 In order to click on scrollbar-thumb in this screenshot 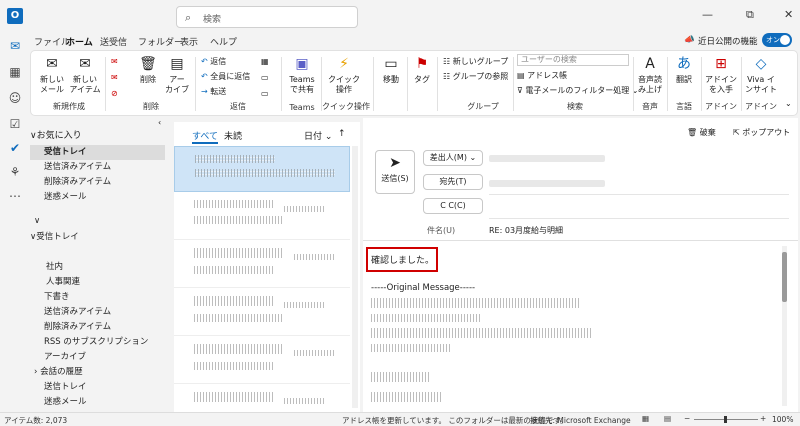, I will do `click(784, 277)`.